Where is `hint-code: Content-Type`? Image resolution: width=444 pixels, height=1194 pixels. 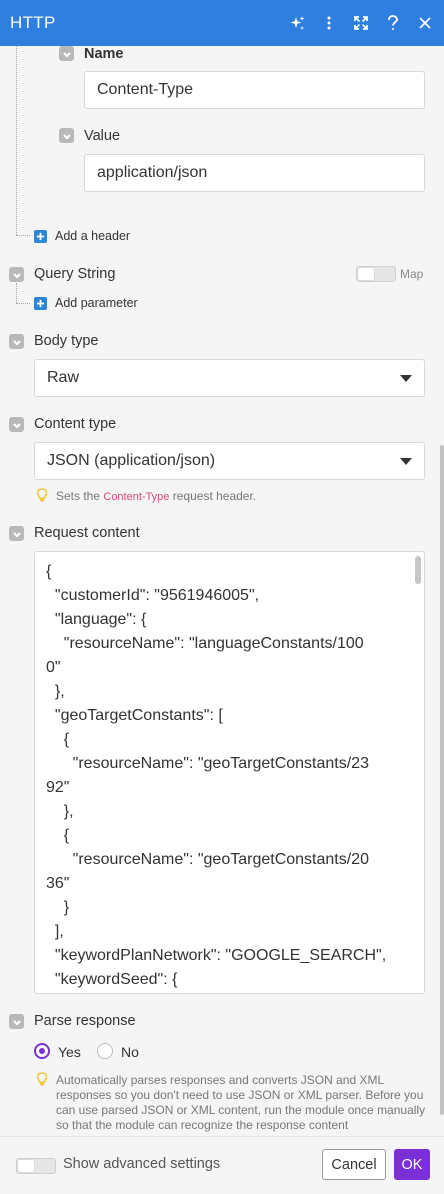
hint-code: Content-Type is located at coordinates (136, 497).